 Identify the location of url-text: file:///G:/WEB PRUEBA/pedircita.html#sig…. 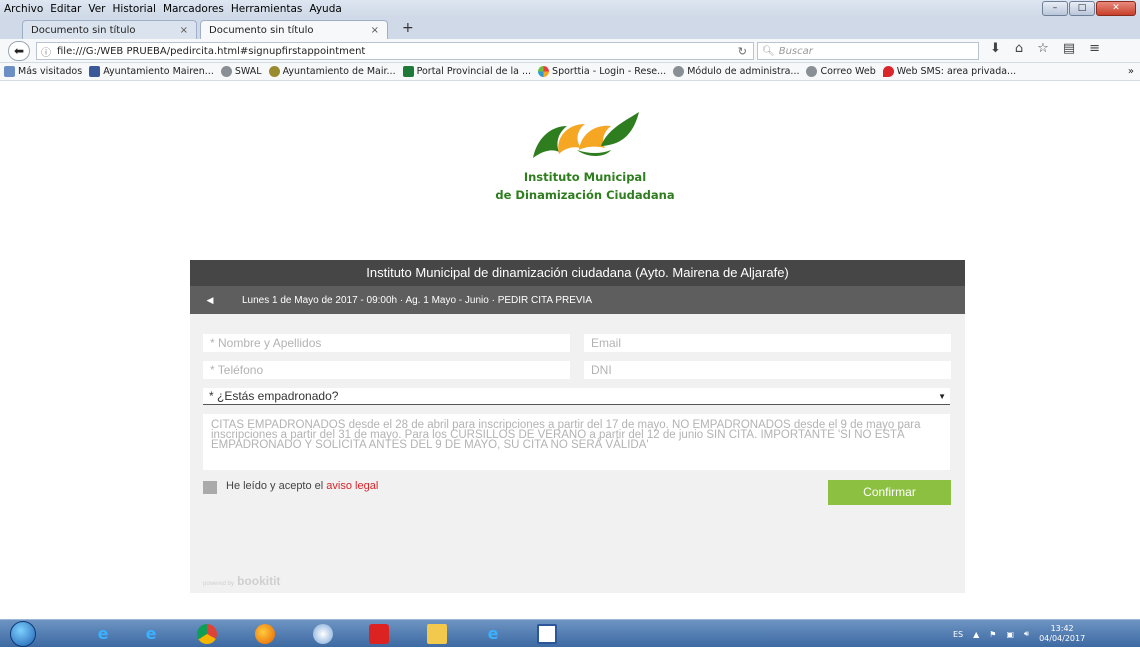
(211, 51).